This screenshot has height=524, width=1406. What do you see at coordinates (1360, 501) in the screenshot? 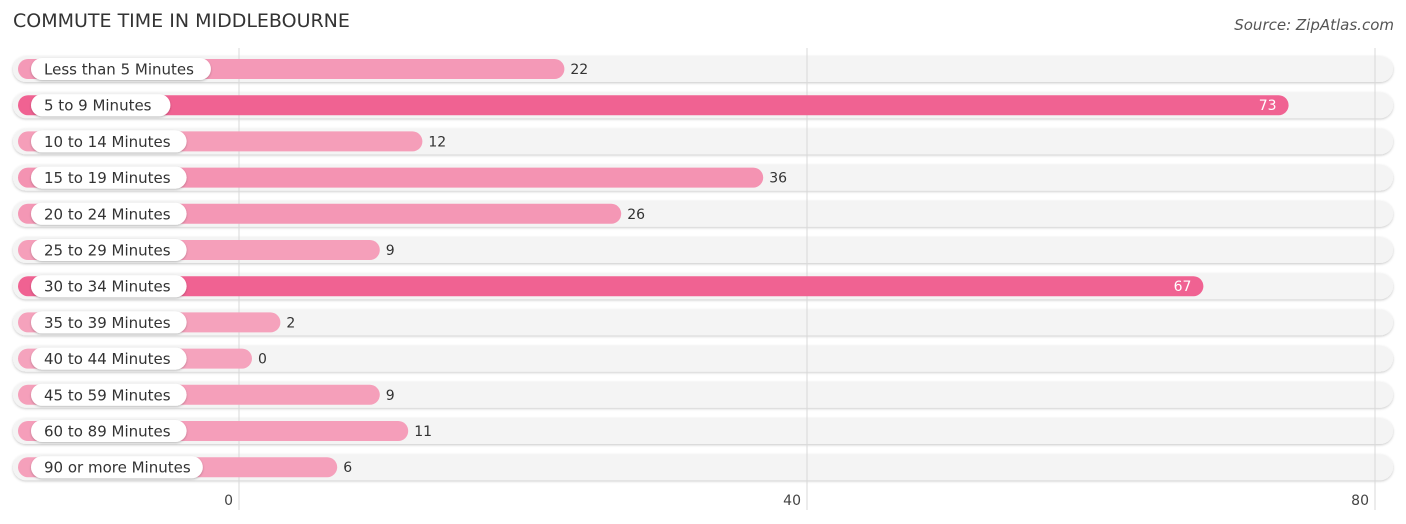
I see `x-tick-label: 80` at bounding box center [1360, 501].